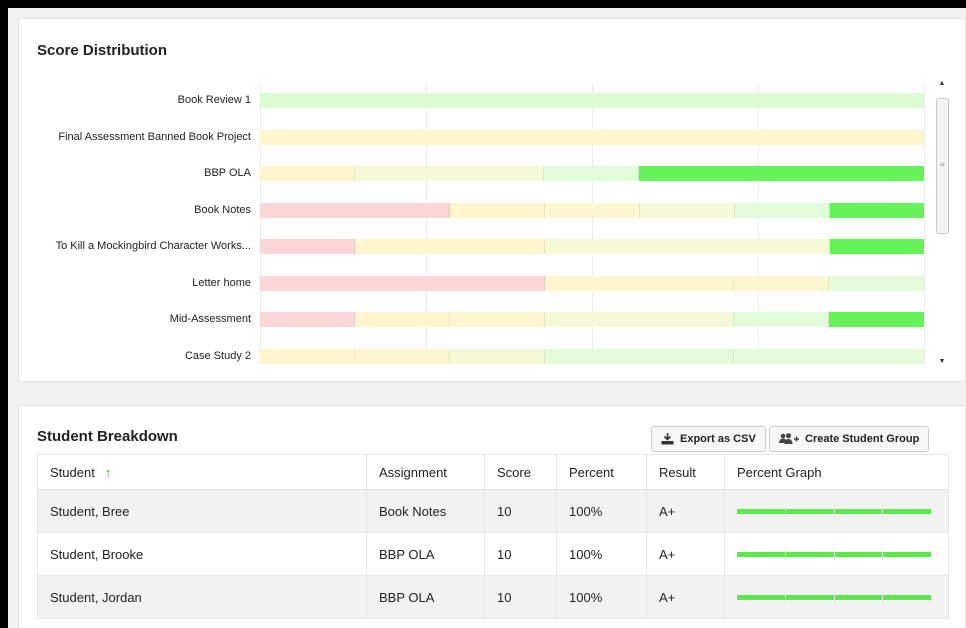 Image resolution: width=966 pixels, height=628 pixels. Describe the element at coordinates (202, 554) in the screenshot. I see `student-name: Student, Brooke` at that location.